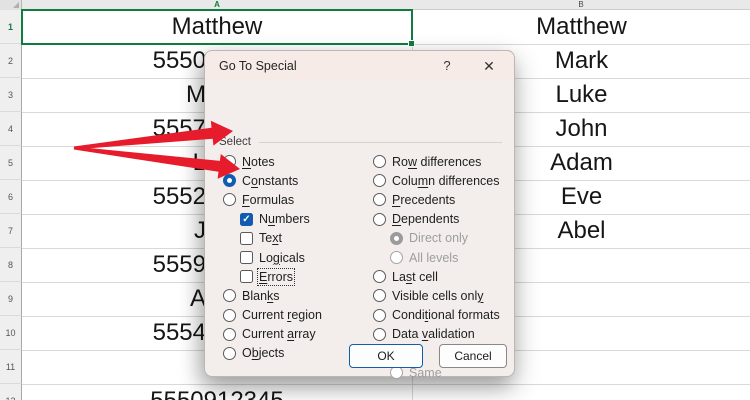  I want to click on radio-last-cell: Last cell, so click(436, 276).